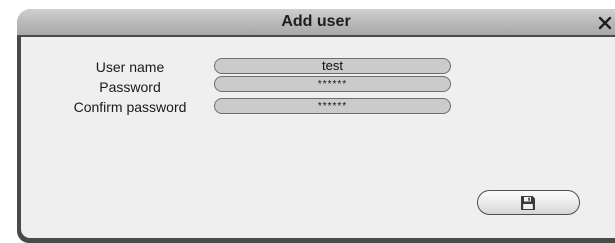 The width and height of the screenshot is (615, 243). I want to click on password-value: ******, so click(332, 84).